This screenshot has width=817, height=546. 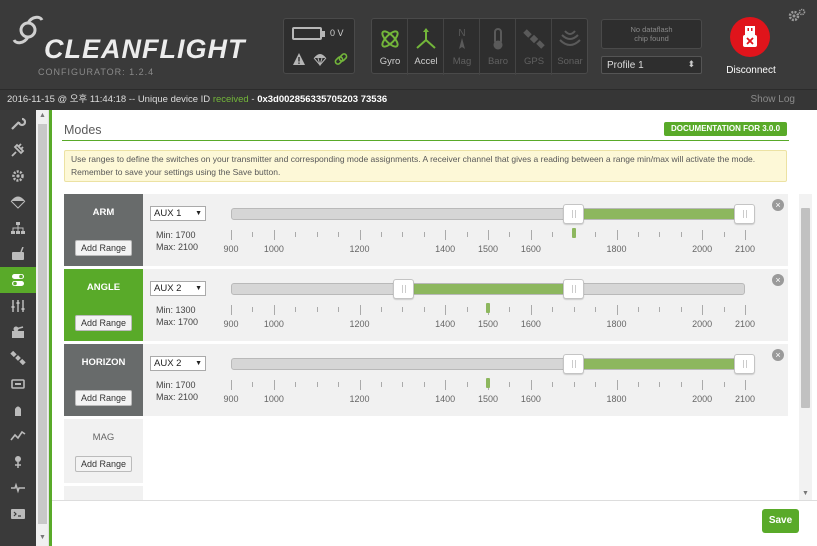 I want to click on nav-pid-tuning, so click(x=18, y=228).